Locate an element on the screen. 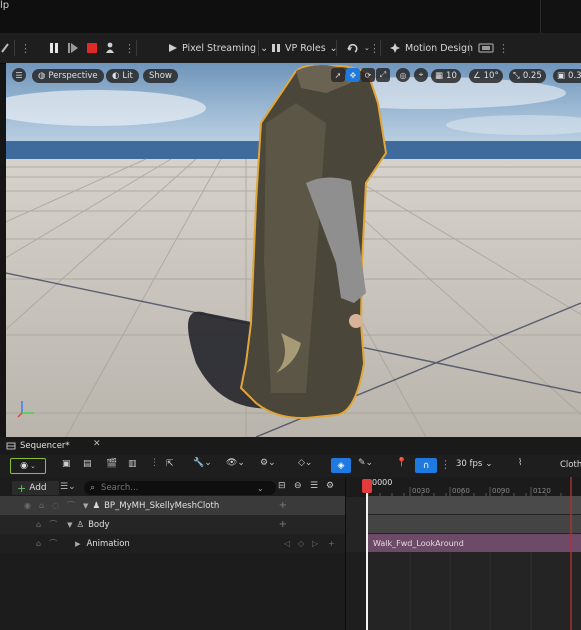  playback-options-icon: ⇱ is located at coordinates (170, 464).